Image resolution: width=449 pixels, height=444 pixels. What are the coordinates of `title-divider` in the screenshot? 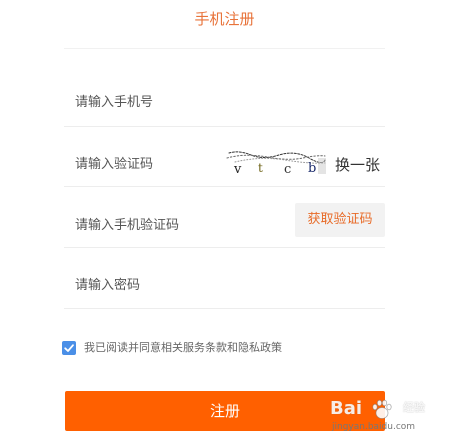 It's located at (224, 48).